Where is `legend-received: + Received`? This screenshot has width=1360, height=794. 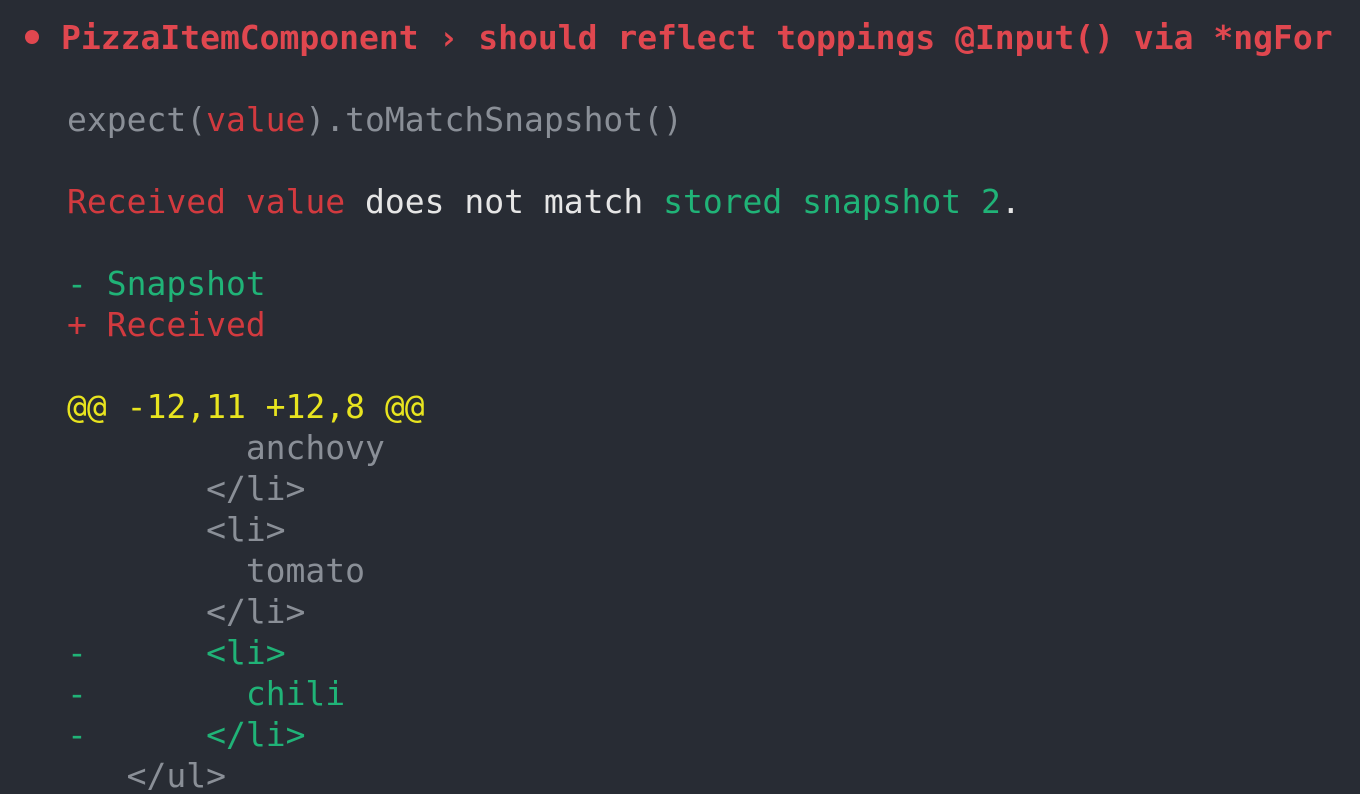
legend-received: + Received is located at coordinates (166, 324).